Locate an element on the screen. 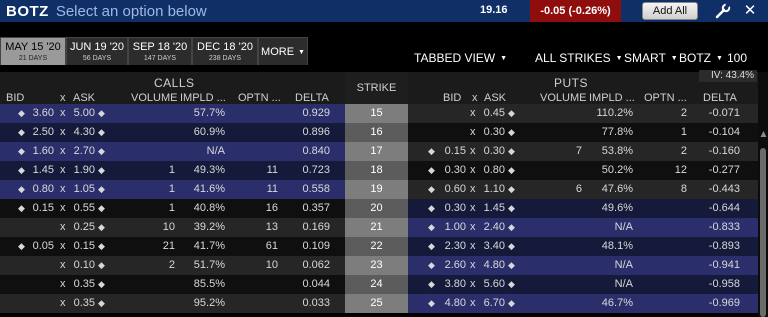 This screenshot has width=768, height=317. put-bid: 1.00 is located at coordinates (451, 227).